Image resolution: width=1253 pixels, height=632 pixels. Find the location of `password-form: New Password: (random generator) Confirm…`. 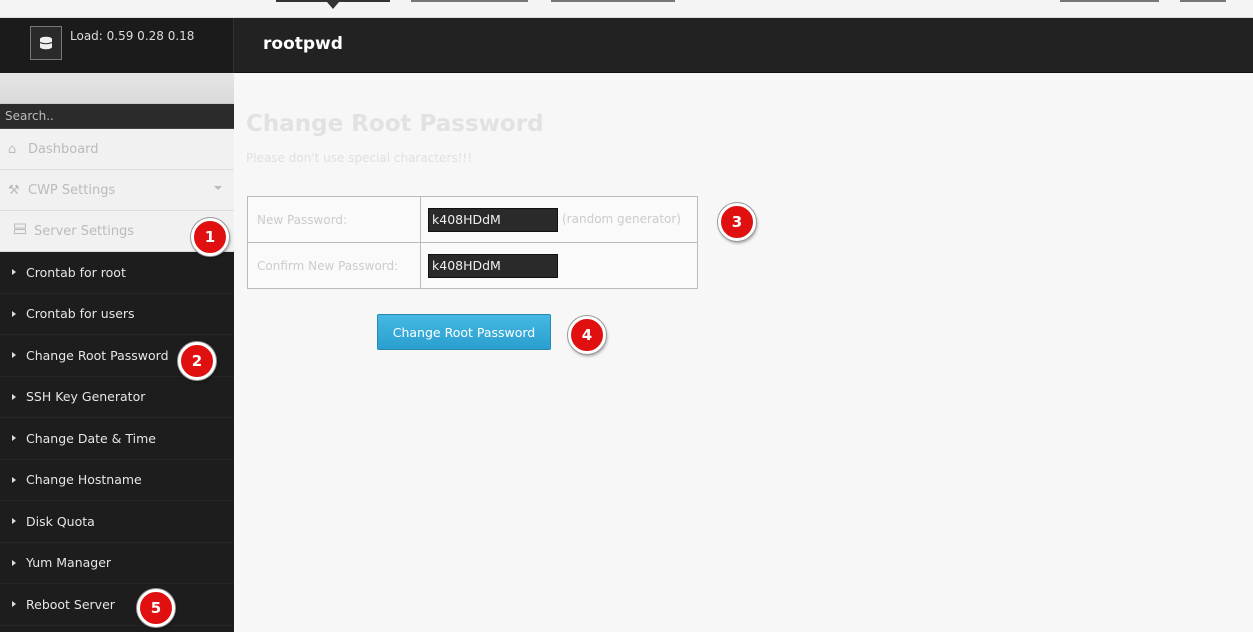

password-form: New Password: (random generator) Confirm… is located at coordinates (472, 242).